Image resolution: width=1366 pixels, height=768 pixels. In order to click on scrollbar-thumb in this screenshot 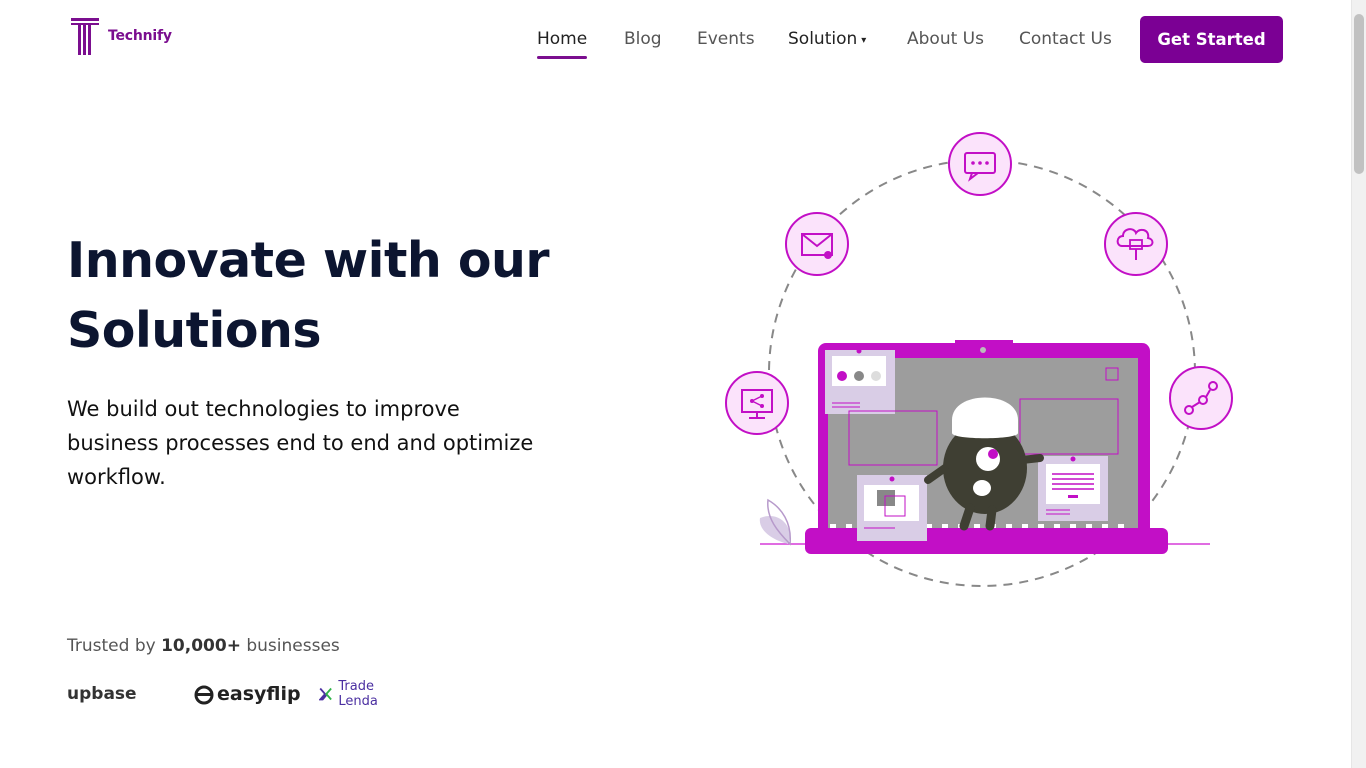, I will do `click(1359, 94)`.